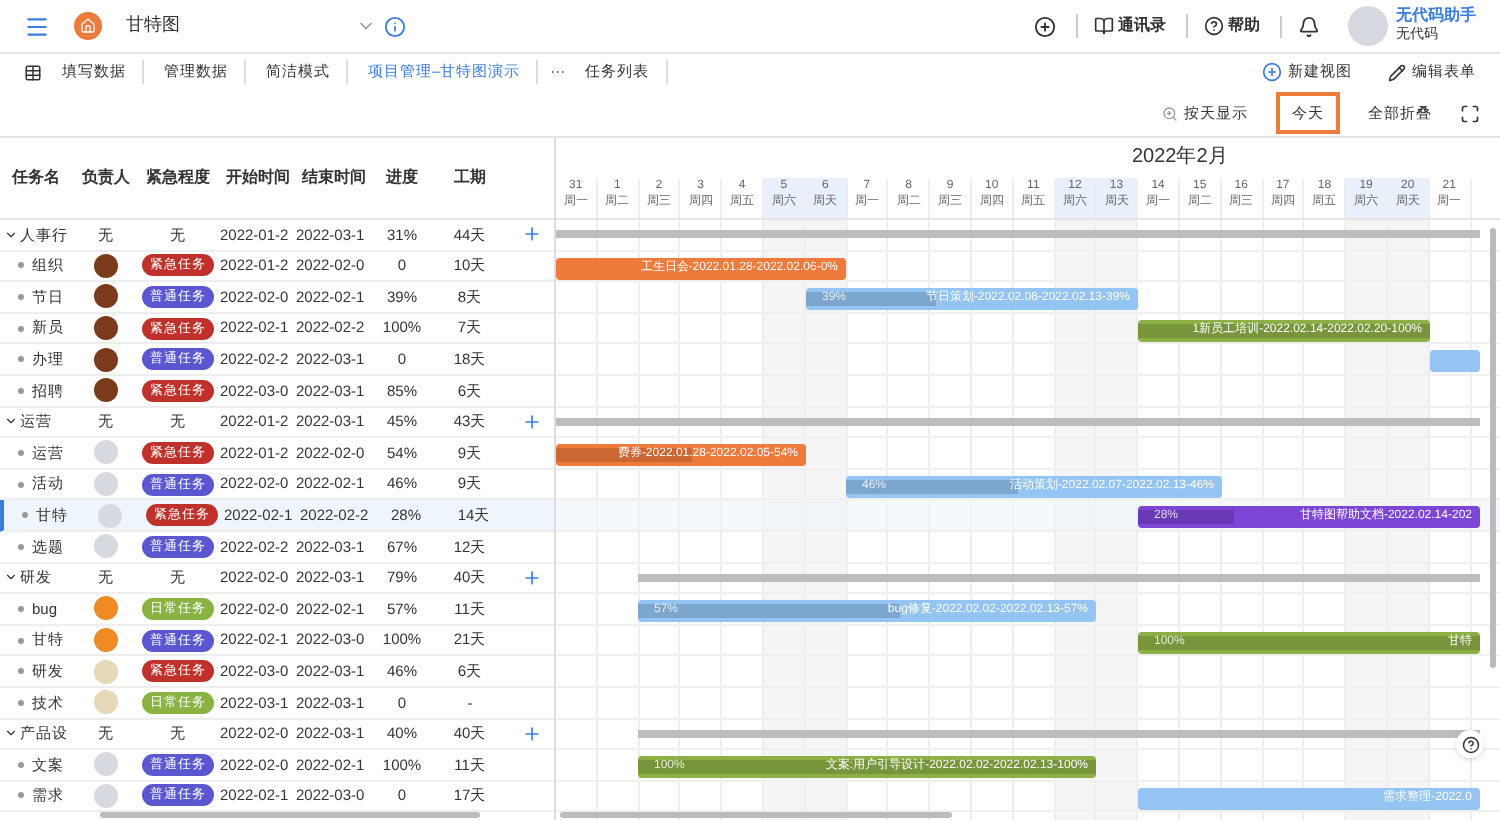  I want to click on bell-icon, so click(1309, 26).